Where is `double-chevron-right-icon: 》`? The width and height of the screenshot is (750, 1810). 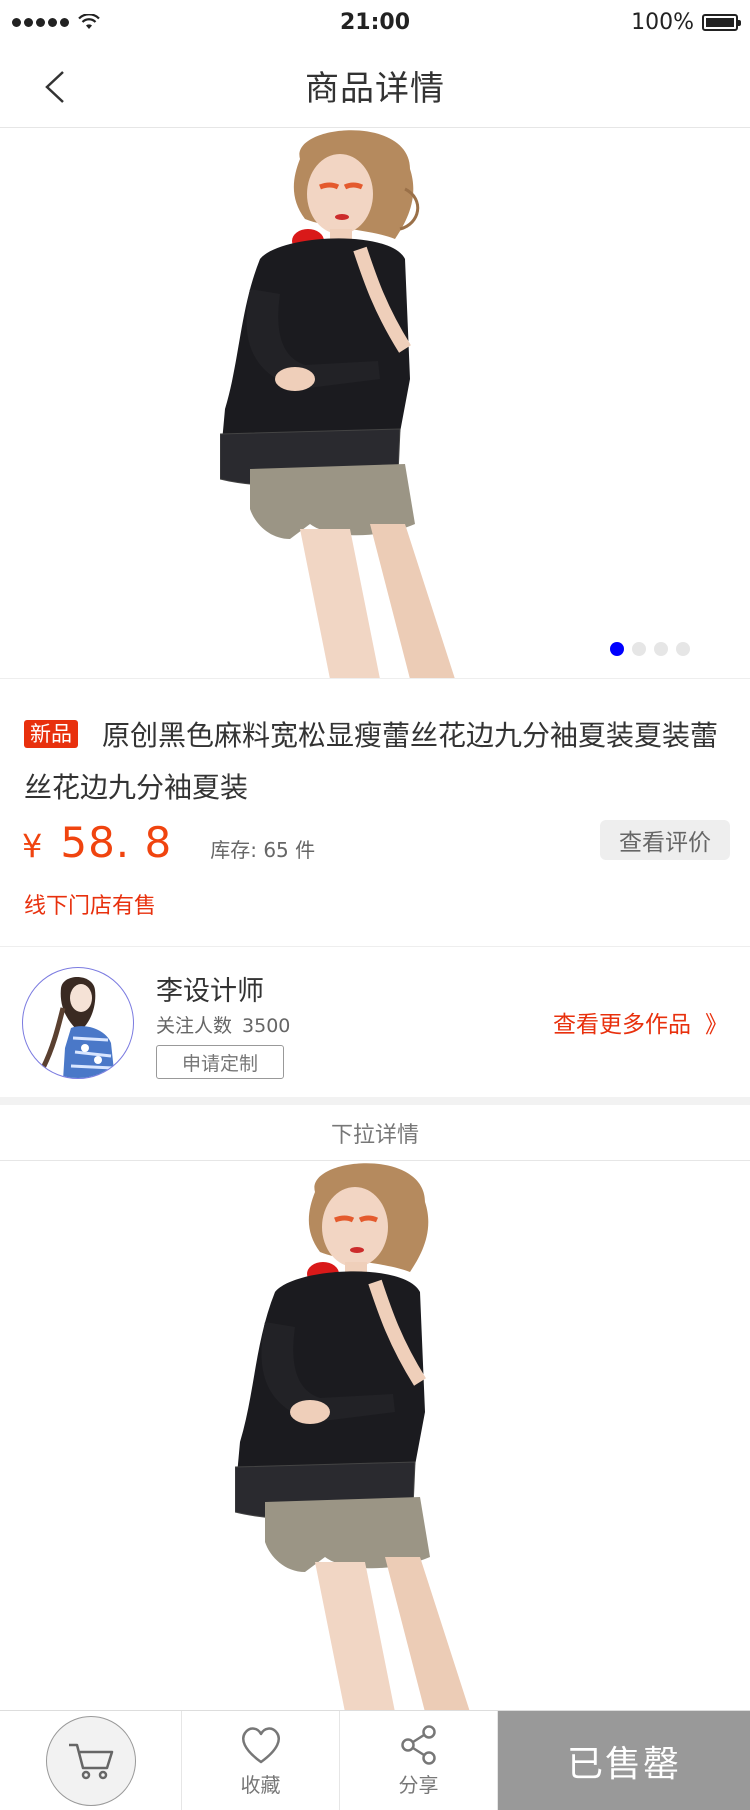
double-chevron-right-icon: 》 is located at coordinates (716, 1025).